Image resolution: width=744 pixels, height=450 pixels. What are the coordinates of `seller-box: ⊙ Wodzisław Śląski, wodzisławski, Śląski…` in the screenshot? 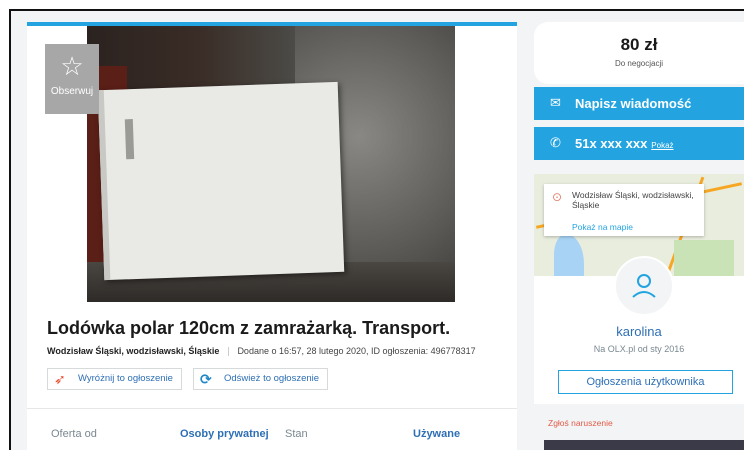 It's located at (639, 289).